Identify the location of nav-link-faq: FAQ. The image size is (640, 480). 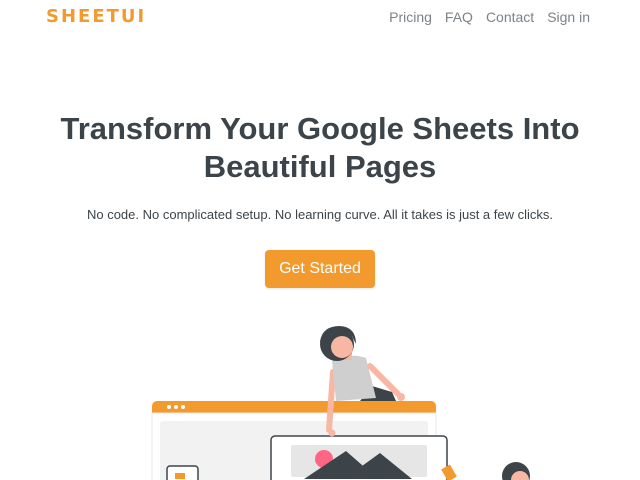
(459, 17).